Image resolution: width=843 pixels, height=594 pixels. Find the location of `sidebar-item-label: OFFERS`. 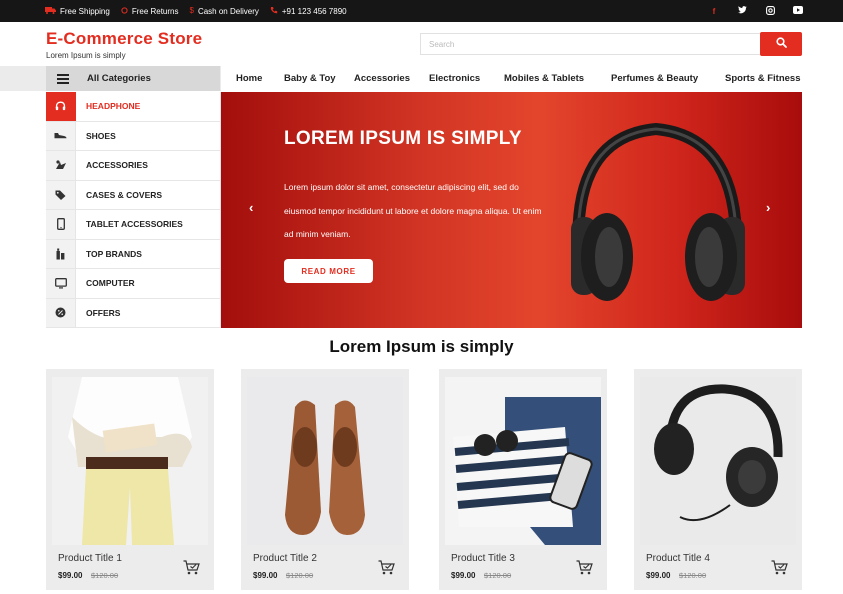

sidebar-item-label: OFFERS is located at coordinates (103, 312).